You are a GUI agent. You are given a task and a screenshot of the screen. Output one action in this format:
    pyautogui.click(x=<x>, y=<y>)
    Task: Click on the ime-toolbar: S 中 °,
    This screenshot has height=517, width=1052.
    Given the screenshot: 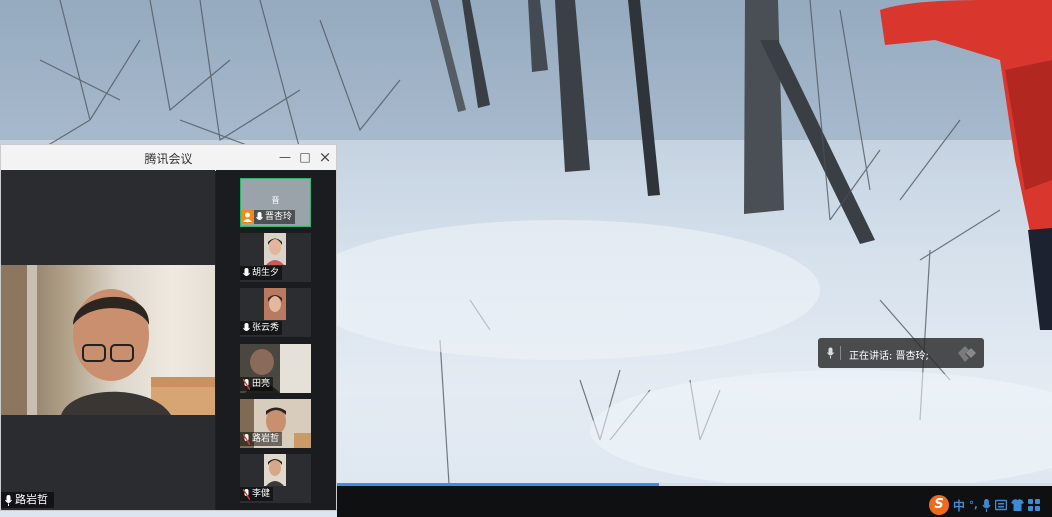 What is the action you would take?
    pyautogui.click(x=984, y=505)
    